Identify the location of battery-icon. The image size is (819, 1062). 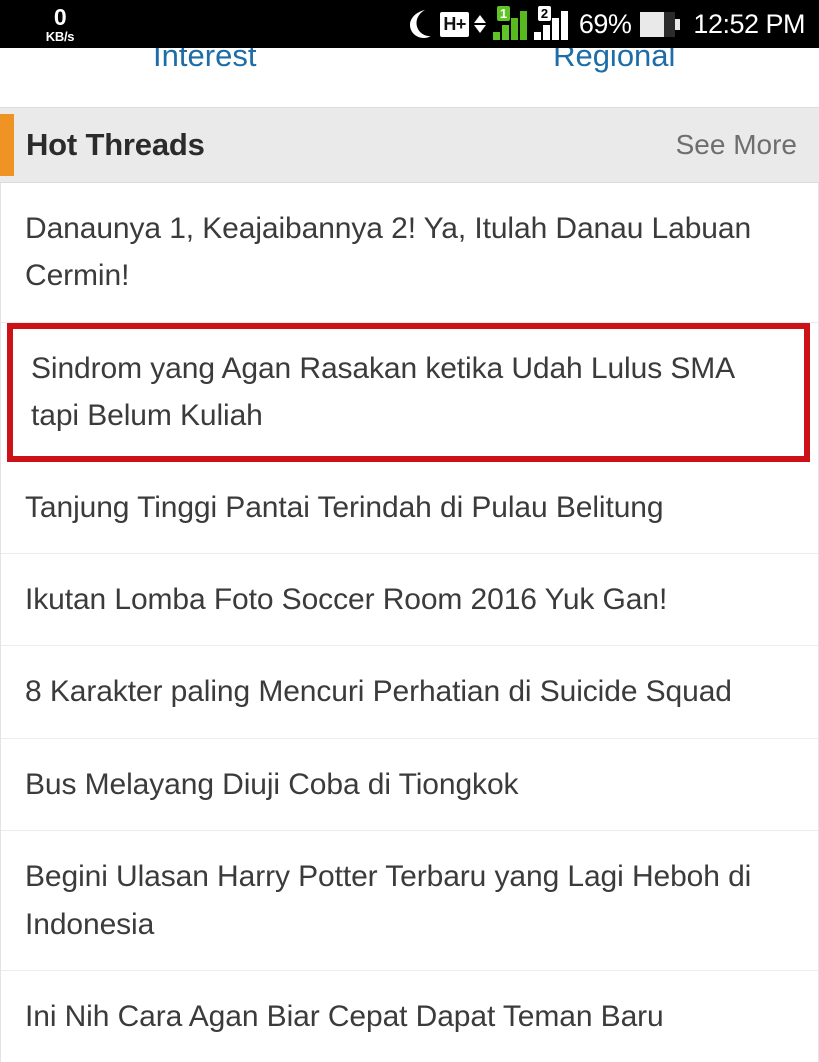
(660, 24).